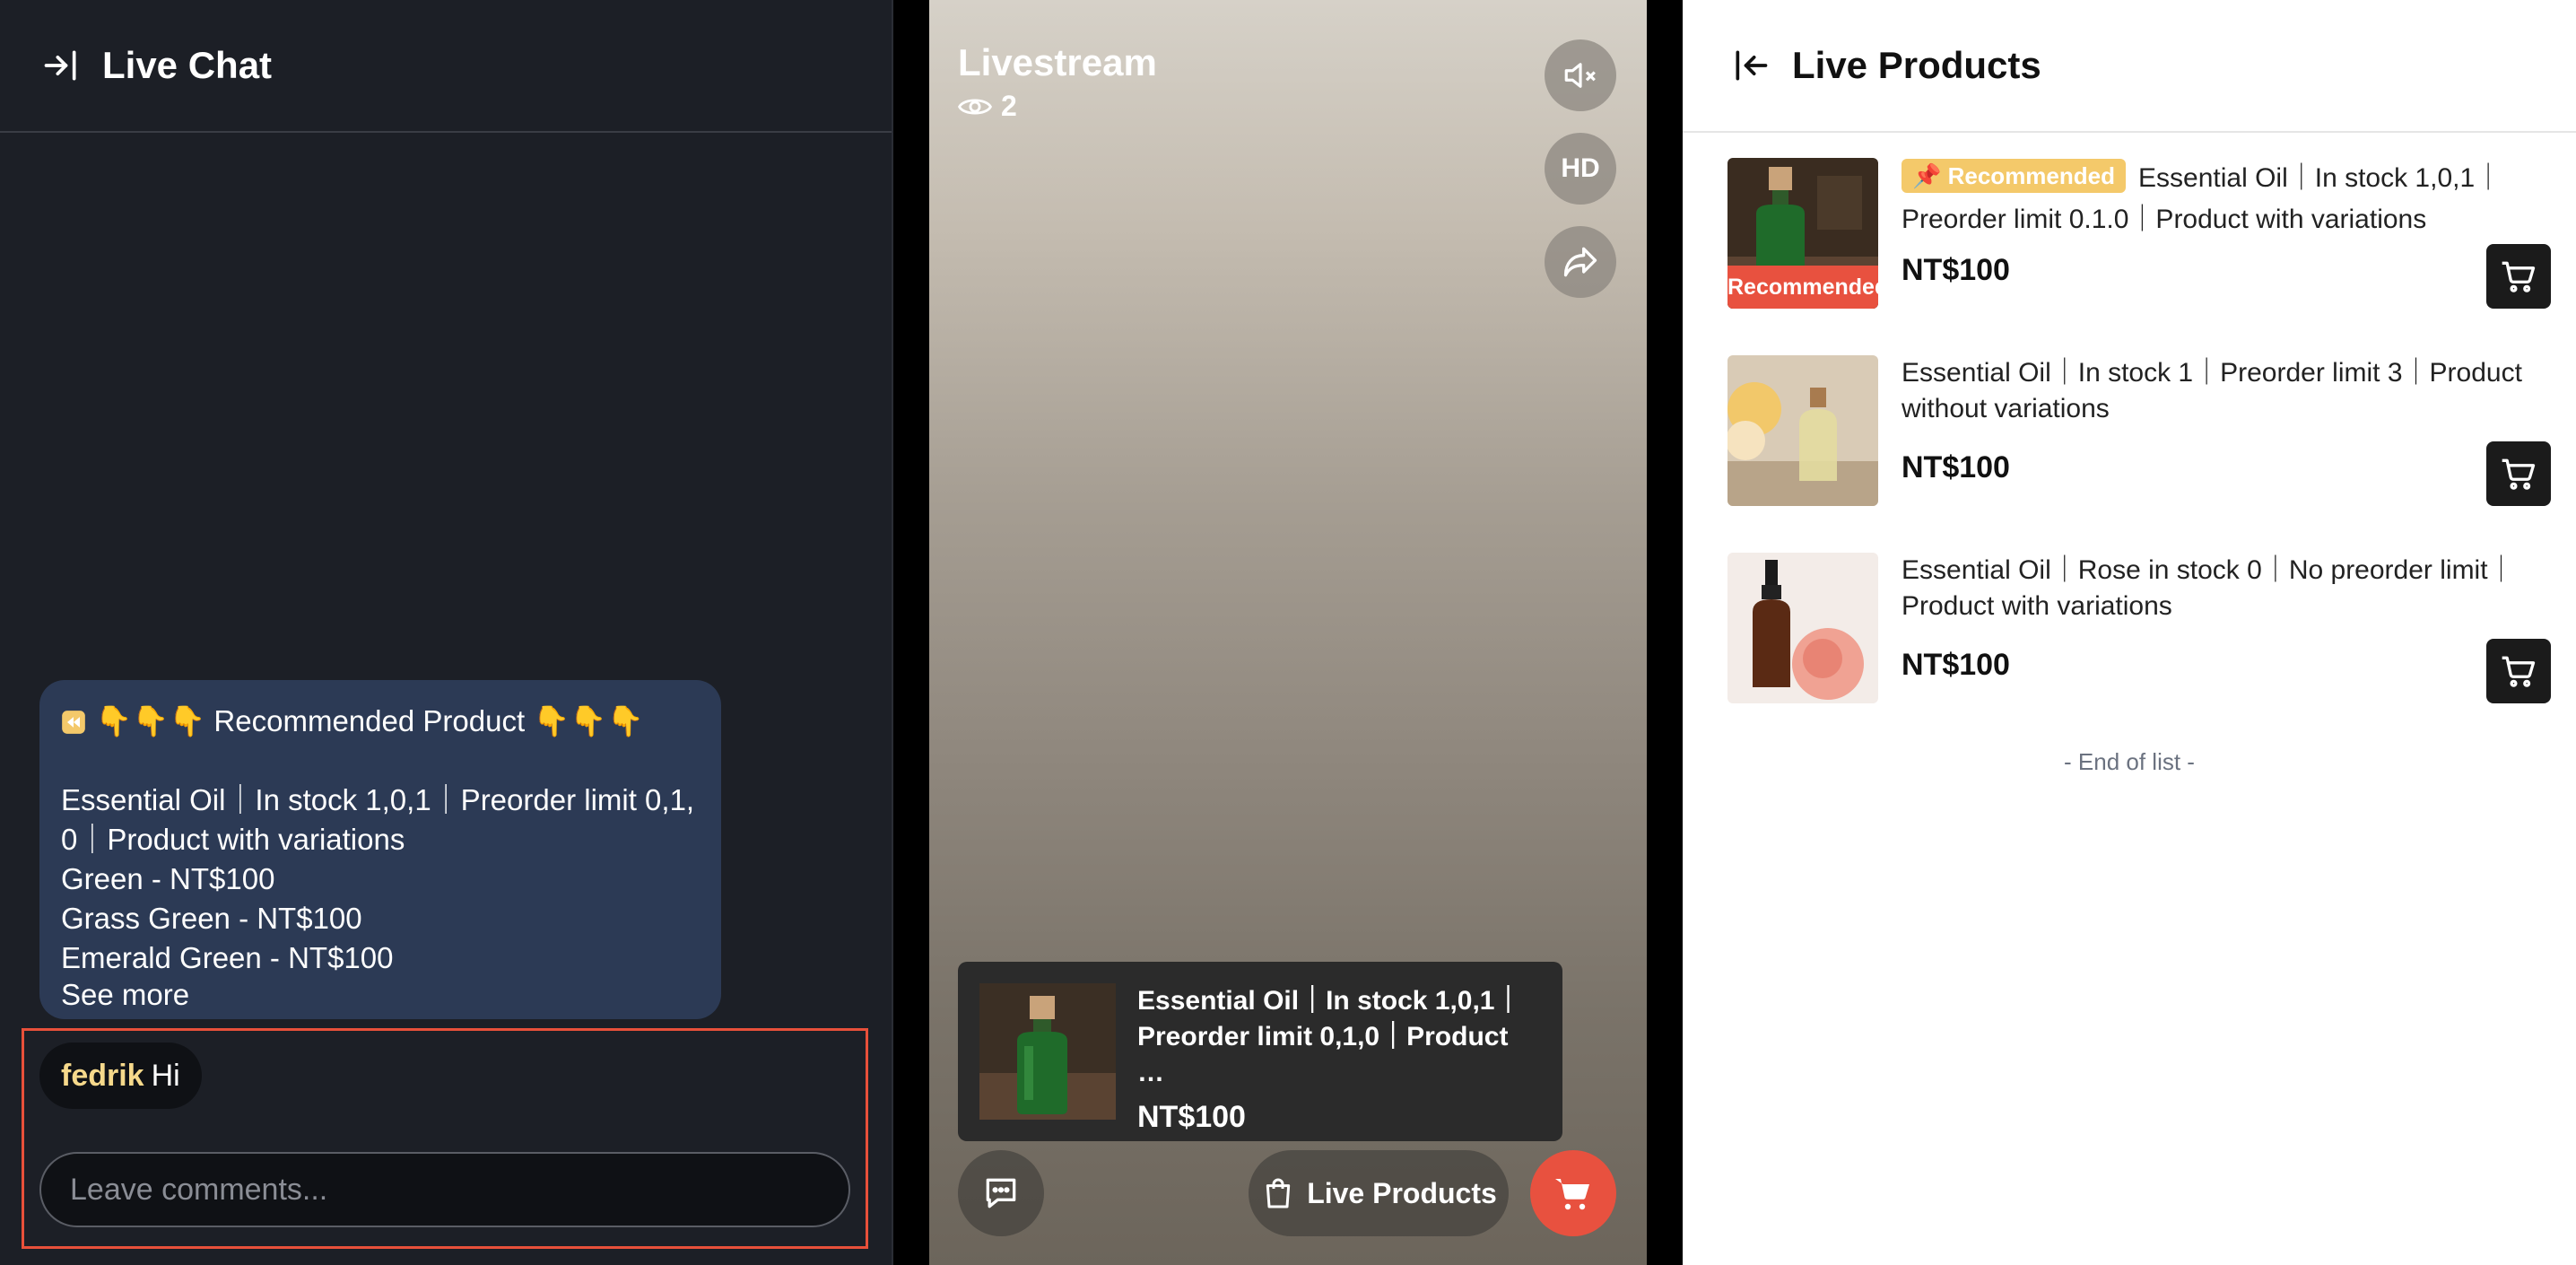 This screenshot has height=1265, width=2576. I want to click on chat-header: Live Chat, so click(446, 66).